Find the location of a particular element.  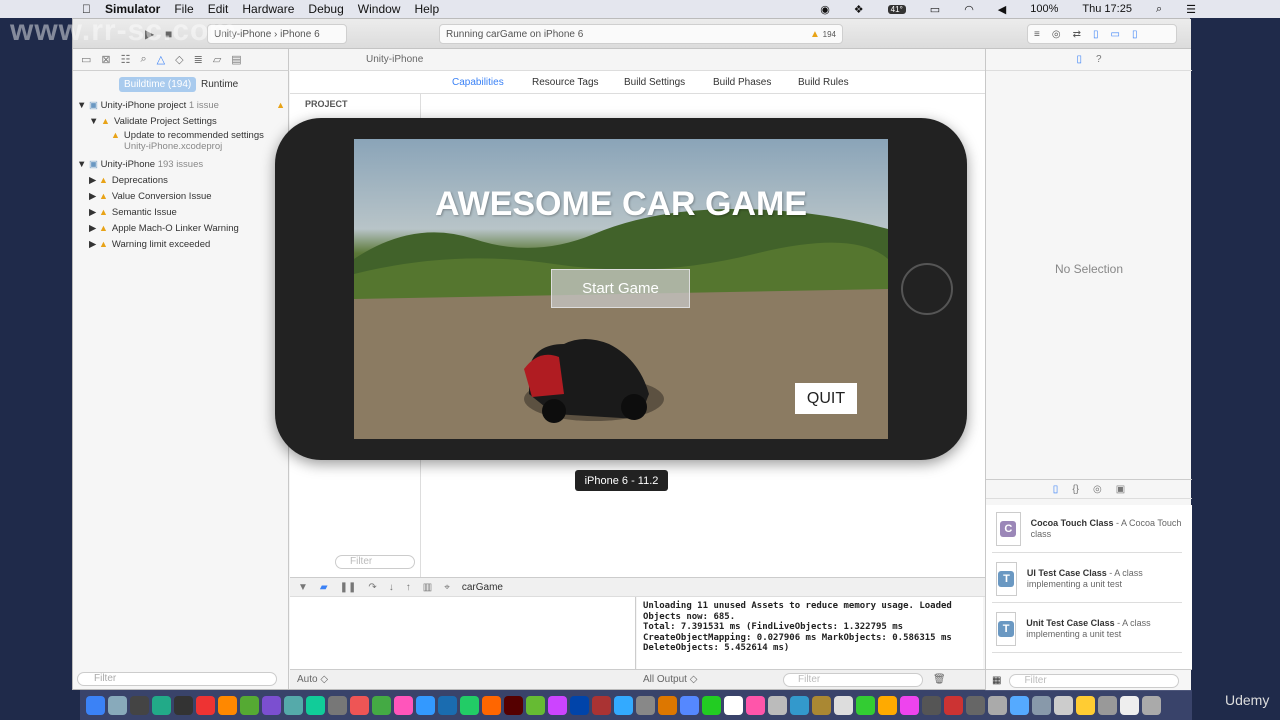

list-item: ▼ ▲ Validate Project Settings is located at coordinates (153, 121).